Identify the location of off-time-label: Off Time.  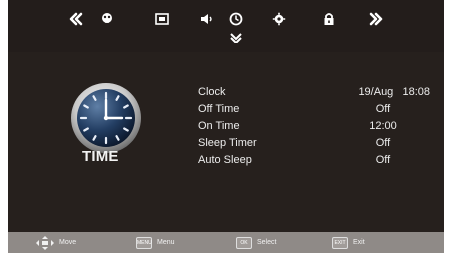
(219, 109).